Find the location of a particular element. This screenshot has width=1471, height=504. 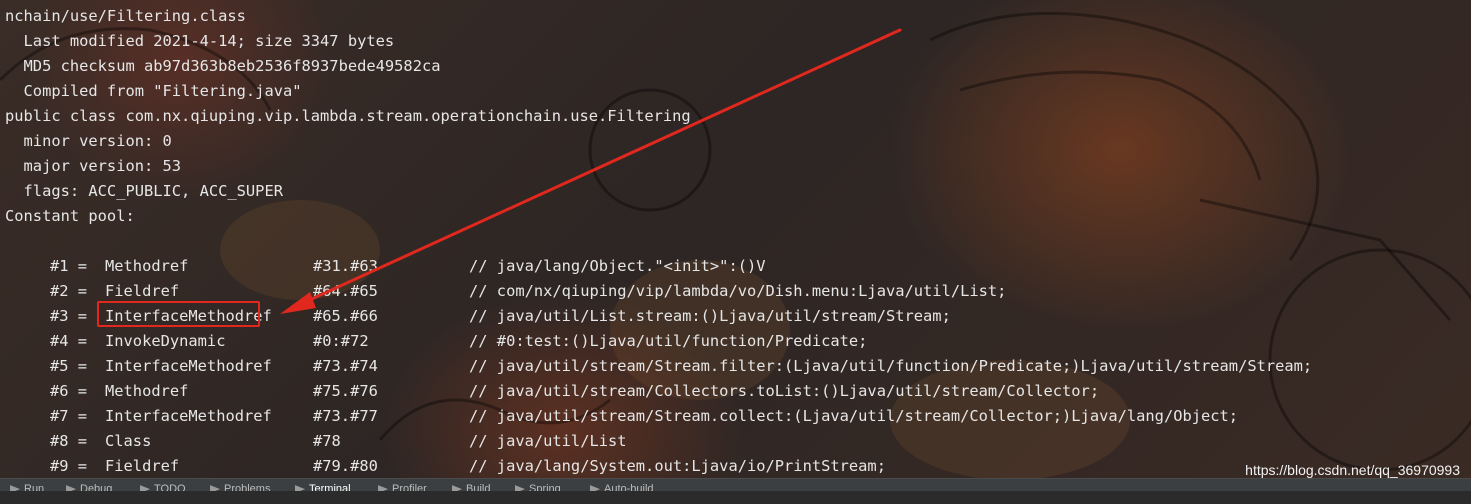

profiler-icon is located at coordinates (383, 488).